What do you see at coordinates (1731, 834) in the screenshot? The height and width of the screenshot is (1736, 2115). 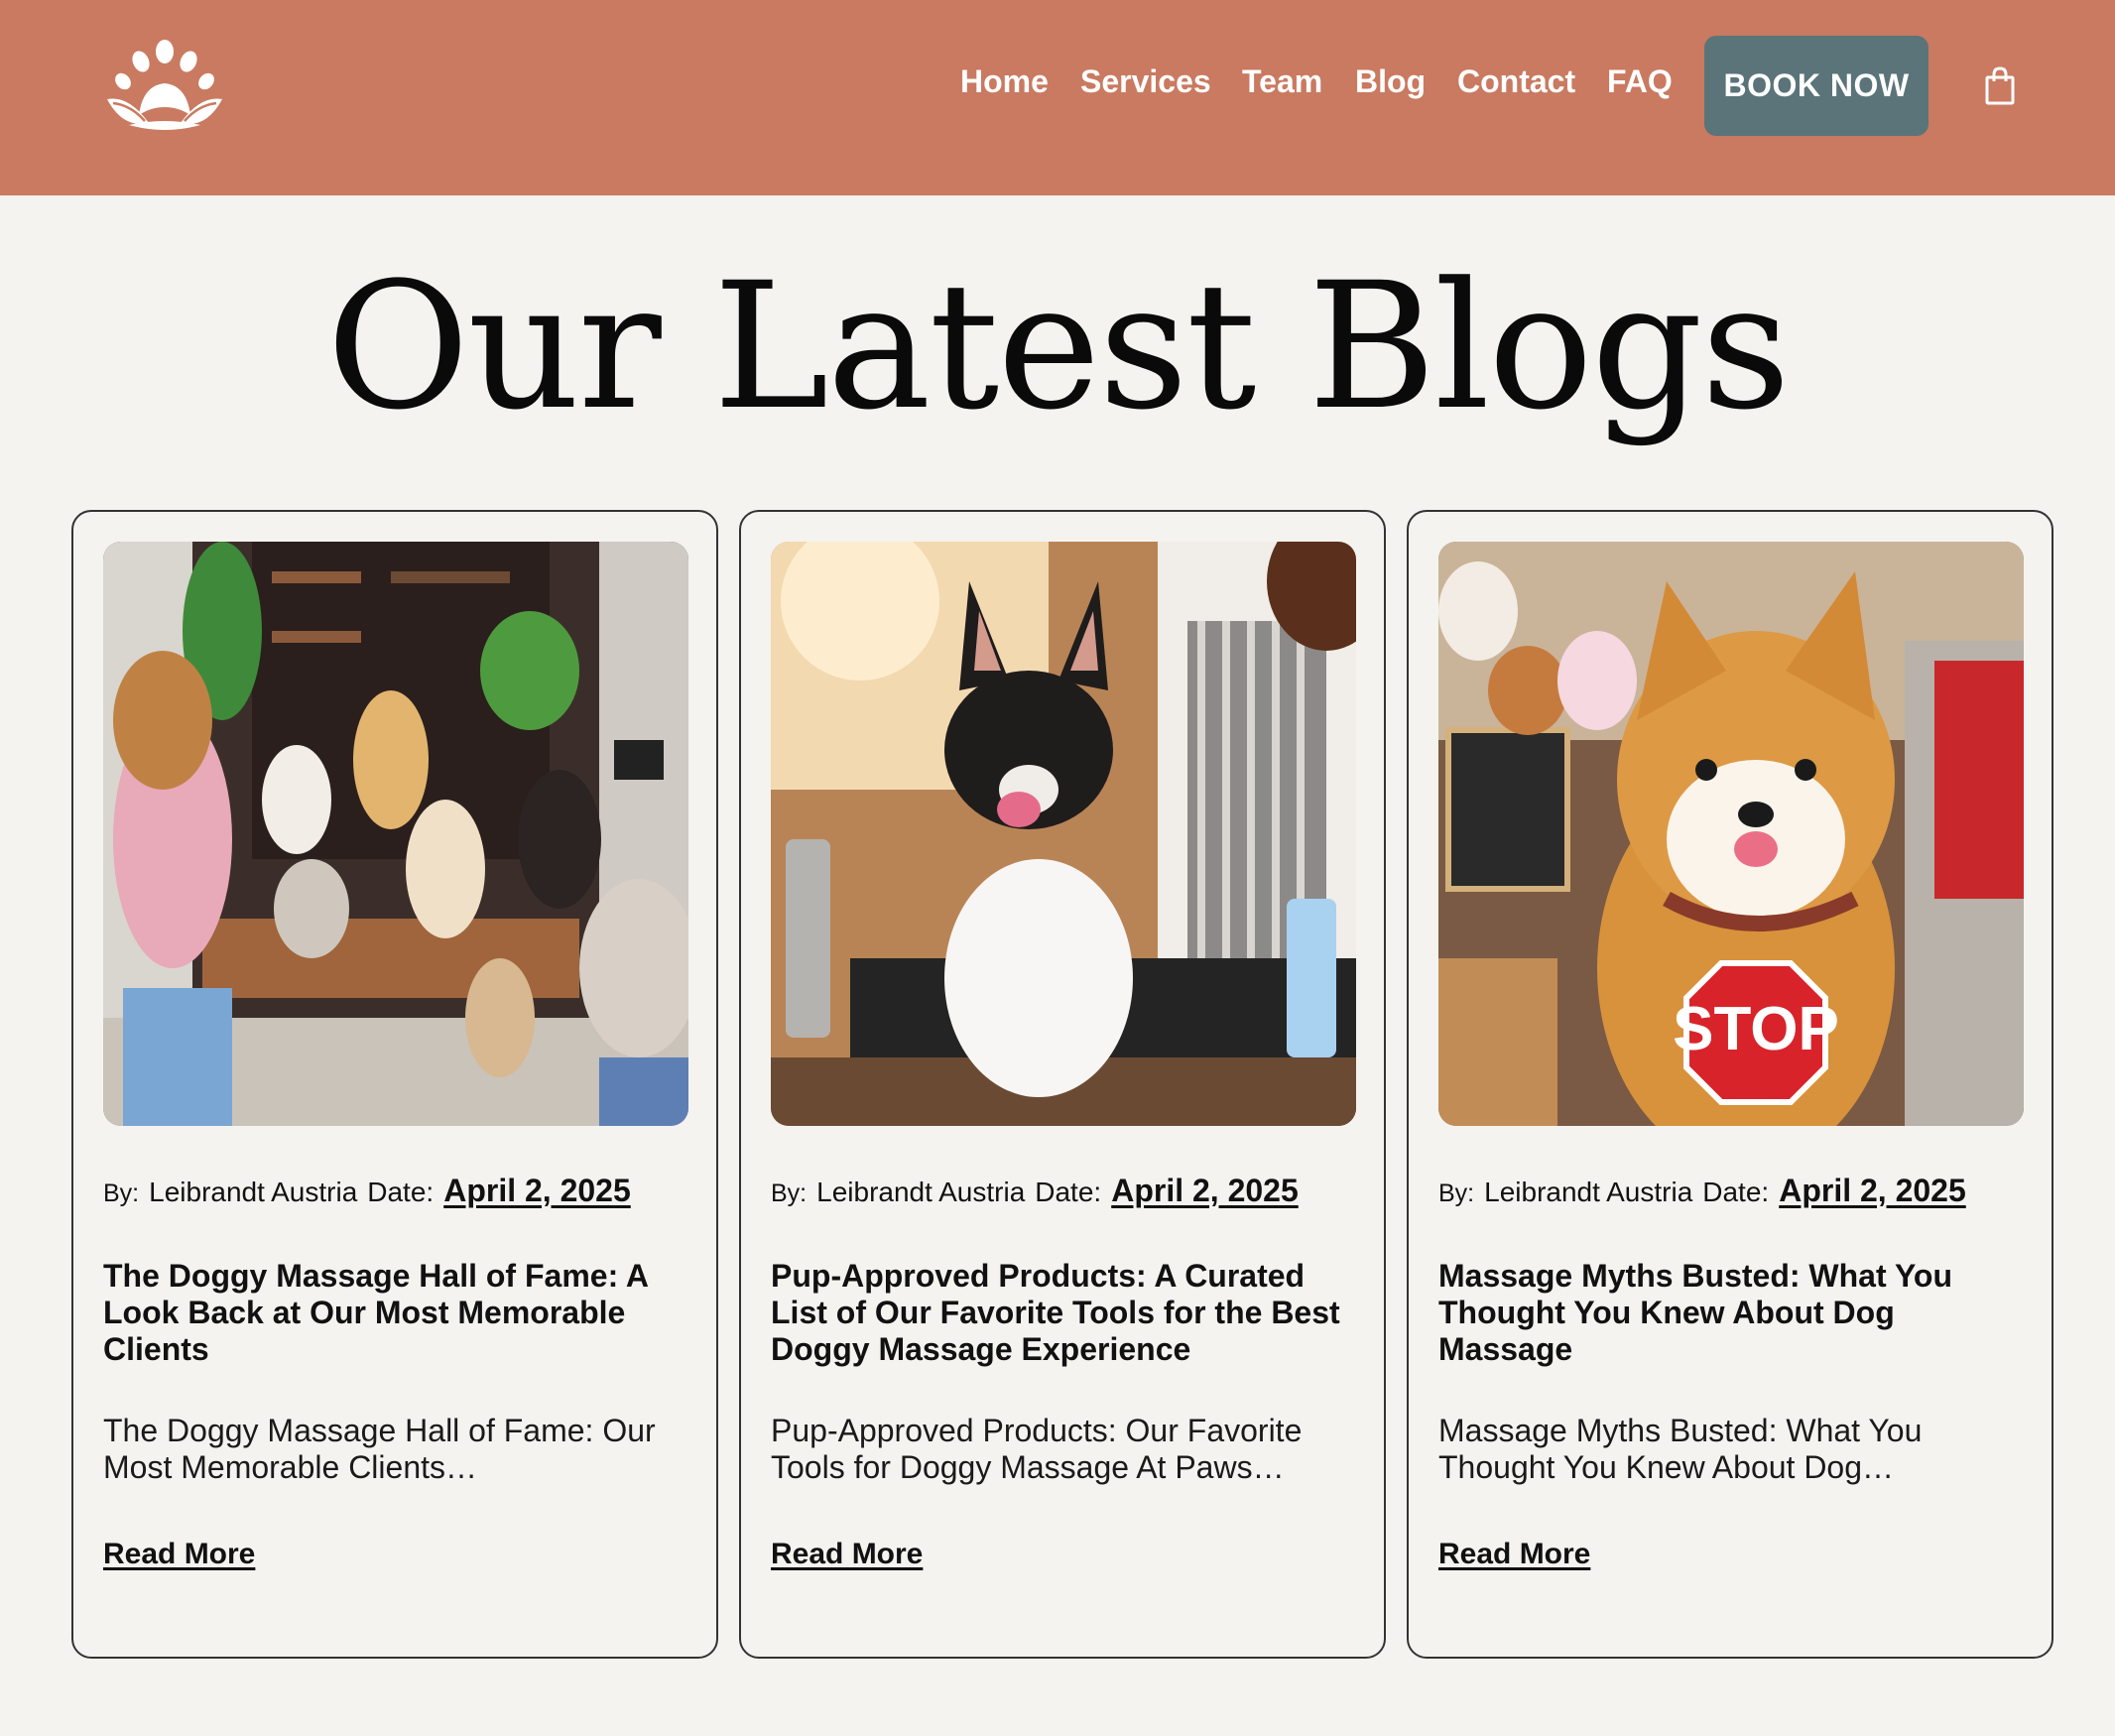 I see `shiba-stop-sign-image: STOP` at bounding box center [1731, 834].